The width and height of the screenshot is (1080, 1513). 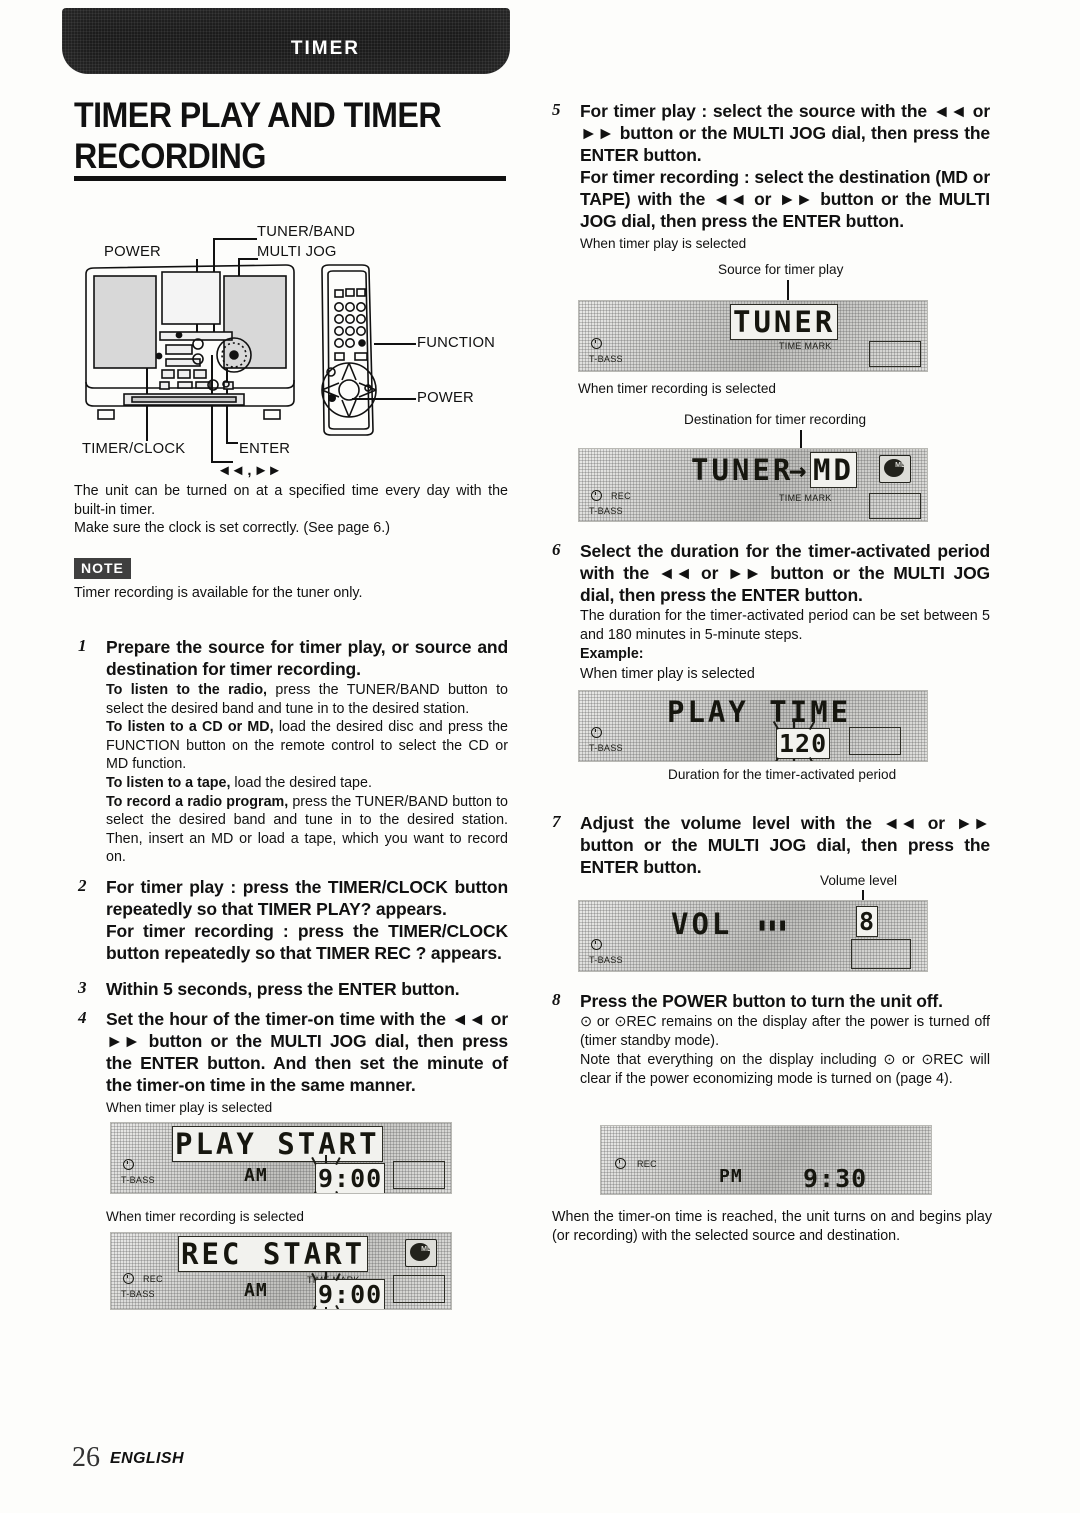 What do you see at coordinates (677, 388) in the screenshot?
I see `step-5-caption-rec: When timer recording is selected` at bounding box center [677, 388].